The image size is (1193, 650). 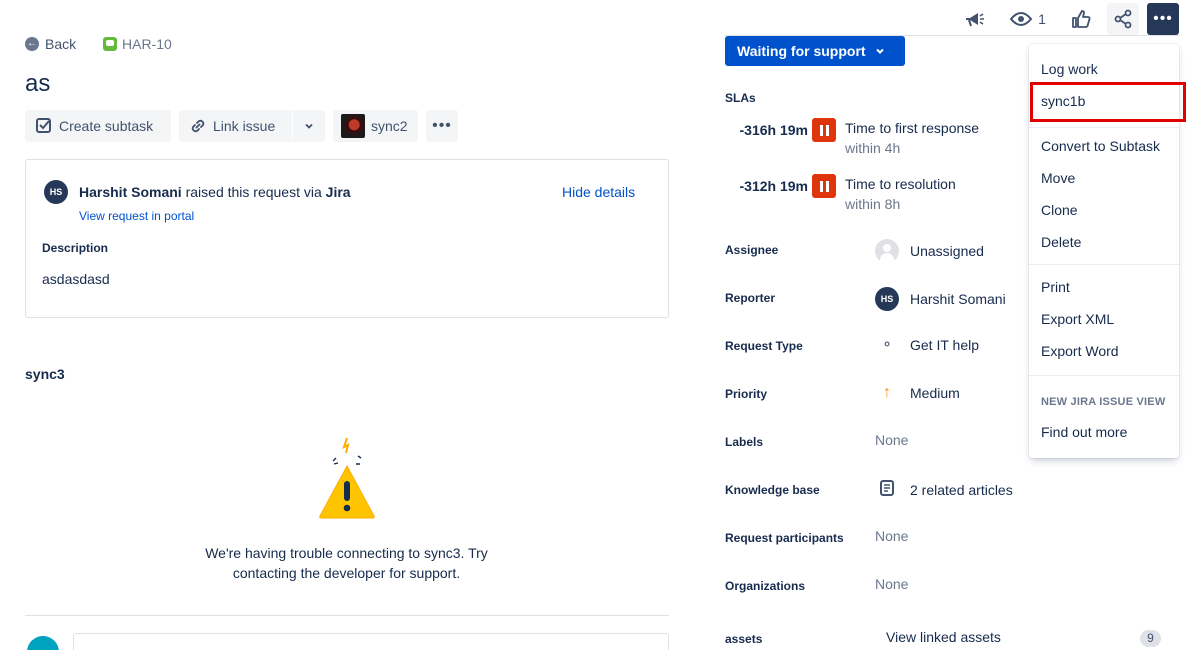 I want to click on link-issue-dropdown, so click(x=309, y=126).